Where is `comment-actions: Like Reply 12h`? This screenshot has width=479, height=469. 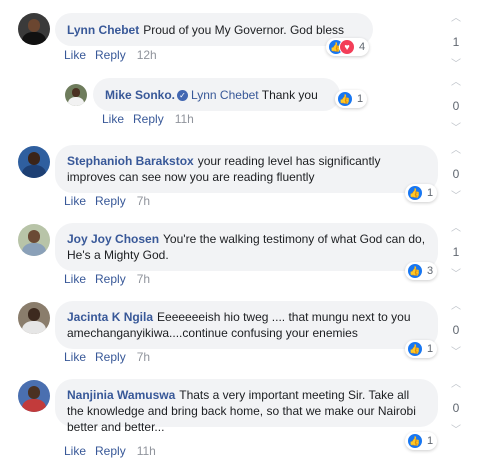 comment-actions: Like Reply 12h is located at coordinates (110, 55).